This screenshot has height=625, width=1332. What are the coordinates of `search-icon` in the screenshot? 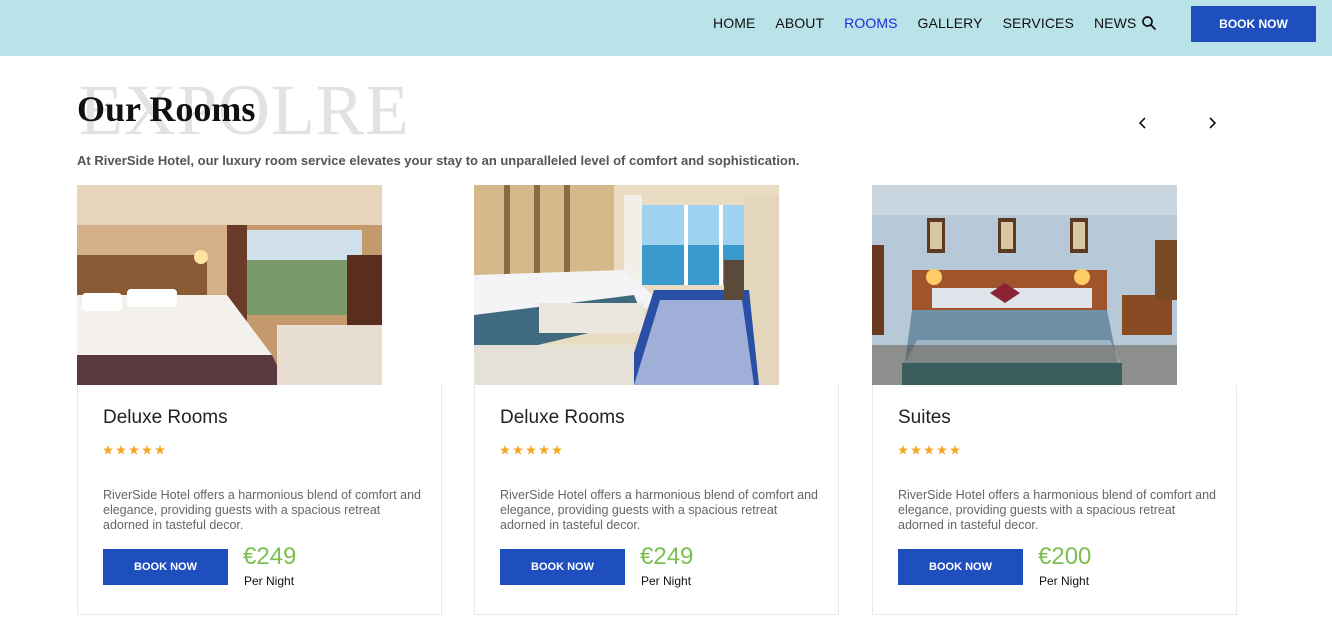 It's located at (1149, 23).